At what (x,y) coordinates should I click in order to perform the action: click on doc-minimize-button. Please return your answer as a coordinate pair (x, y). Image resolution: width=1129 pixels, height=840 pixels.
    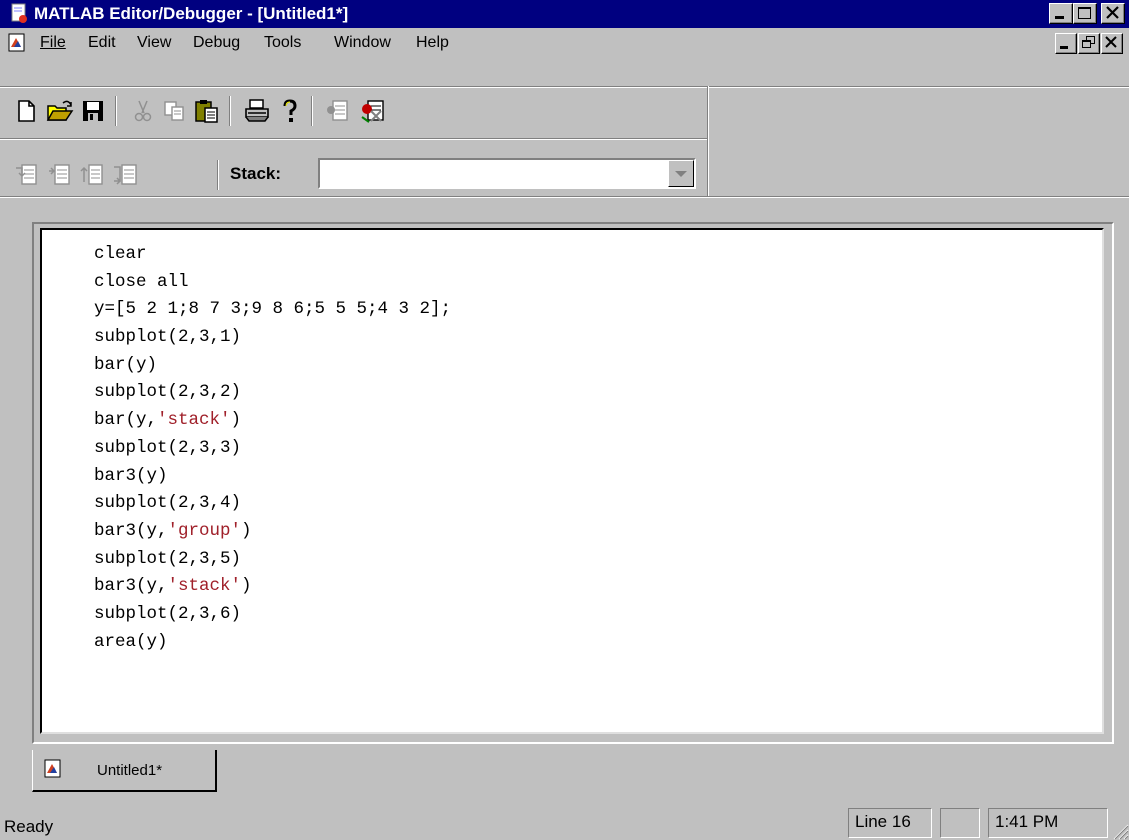
    Looking at the image, I should click on (1066, 43).